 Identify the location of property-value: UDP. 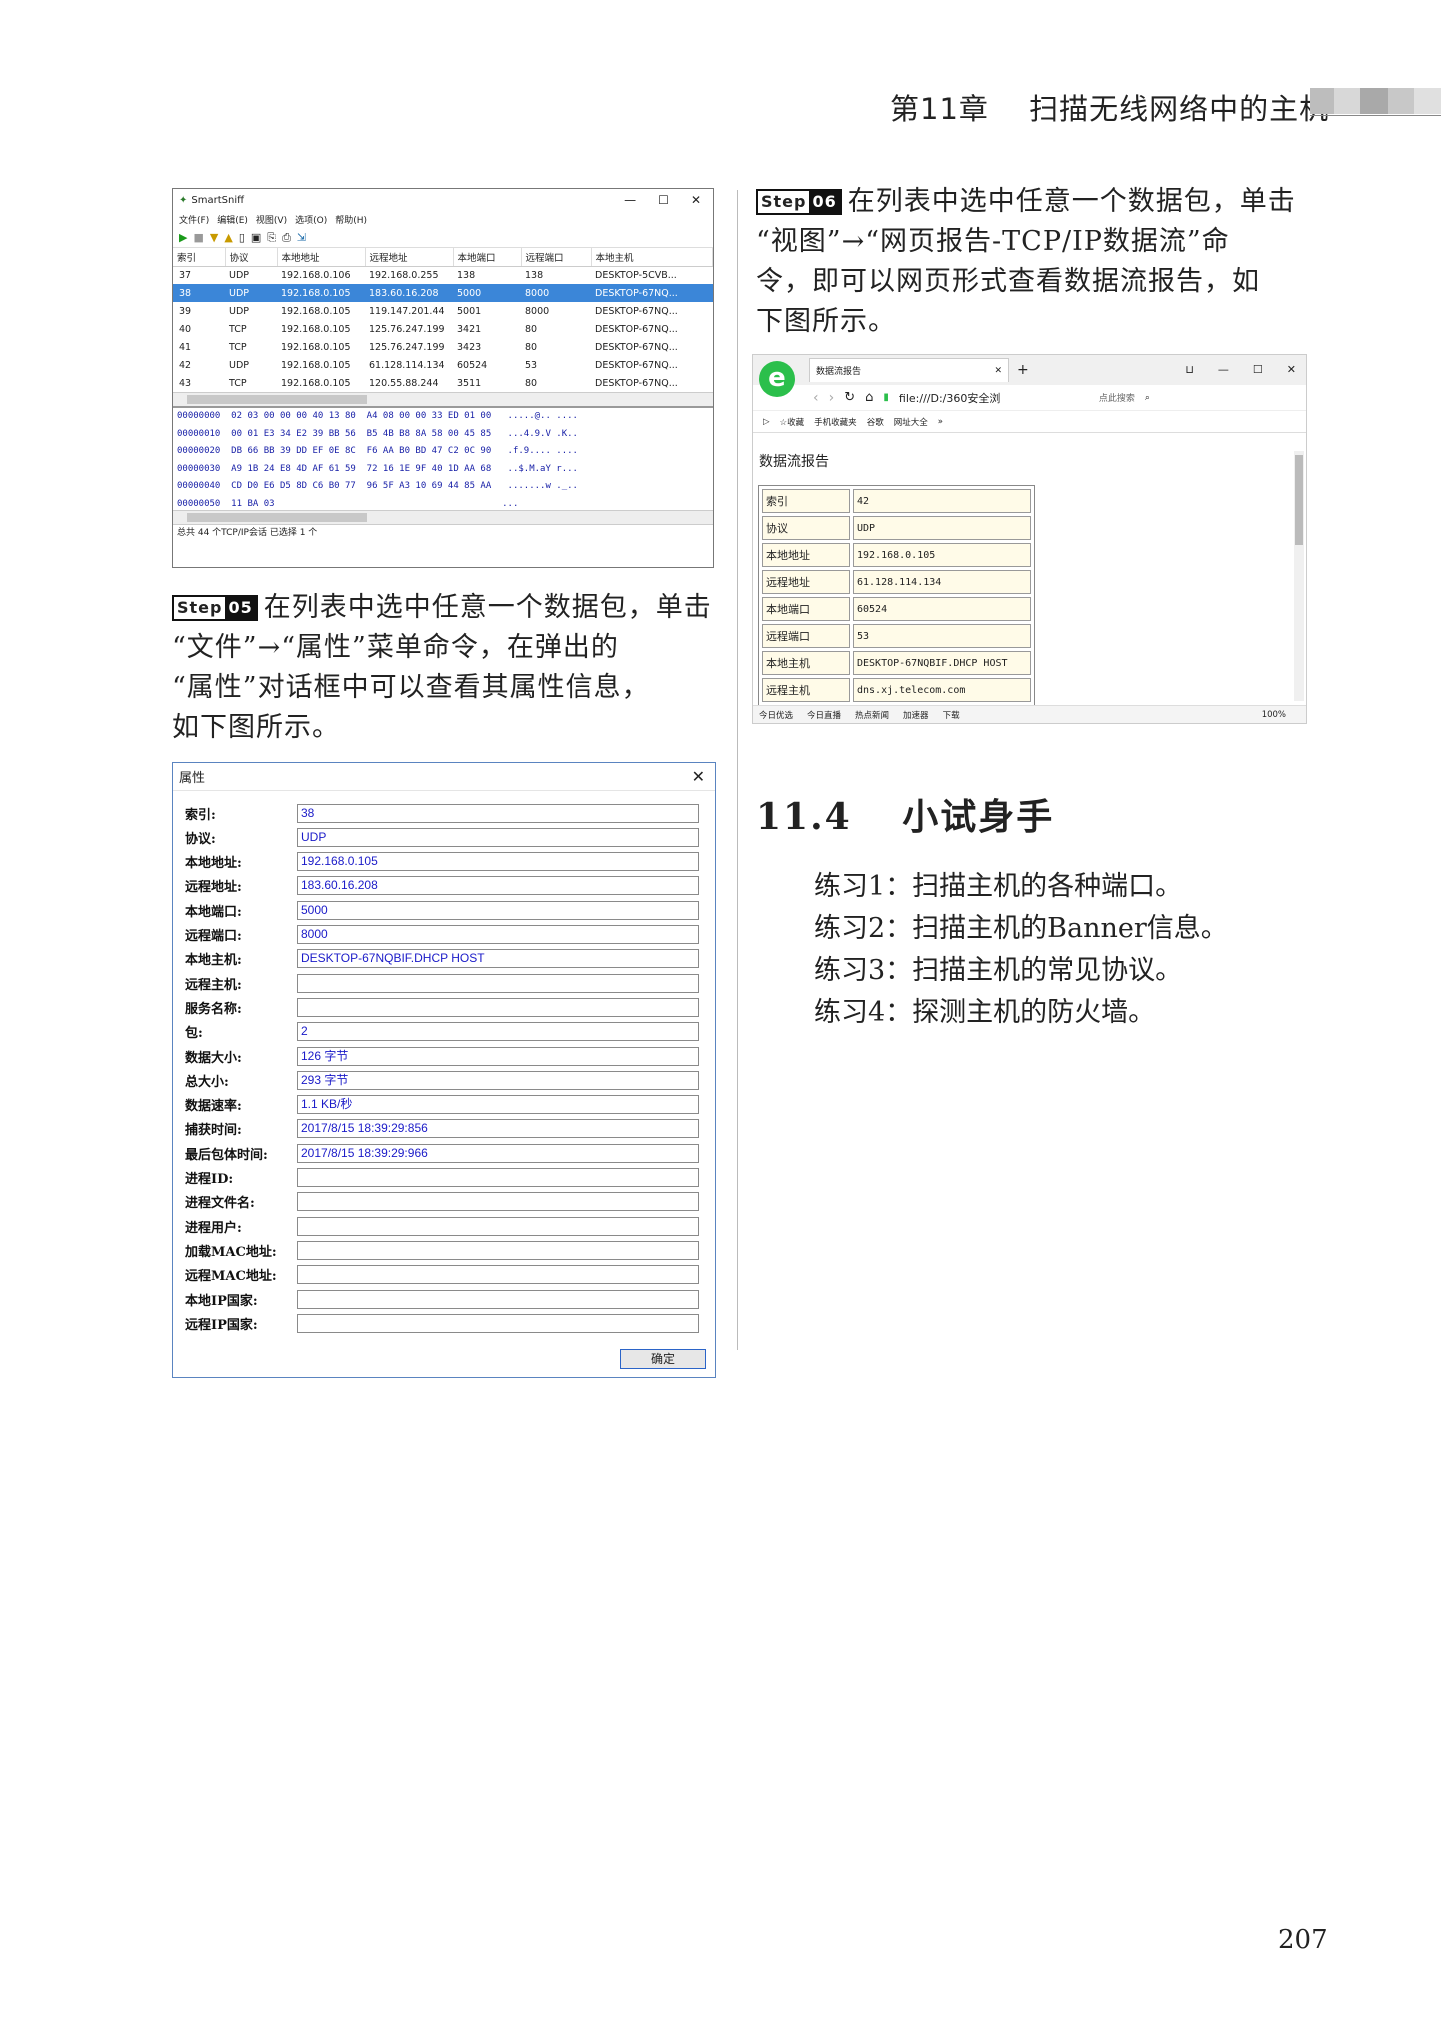
(498, 837).